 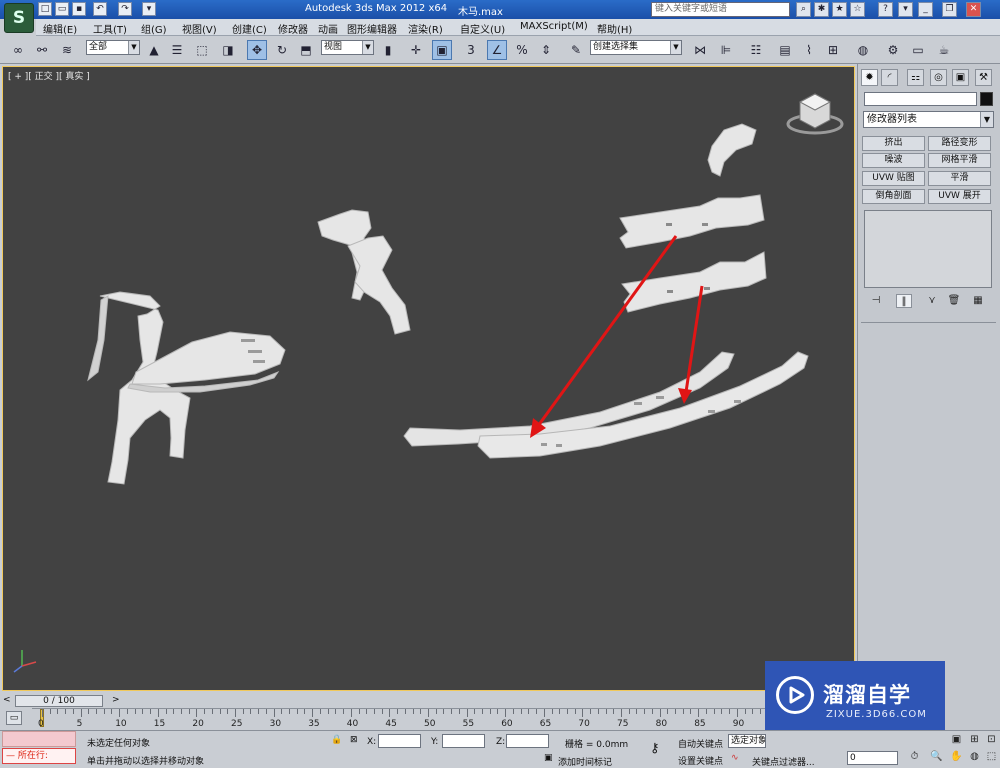 What do you see at coordinates (928, 249) in the screenshot?
I see `modifier-stack-list` at bounding box center [928, 249].